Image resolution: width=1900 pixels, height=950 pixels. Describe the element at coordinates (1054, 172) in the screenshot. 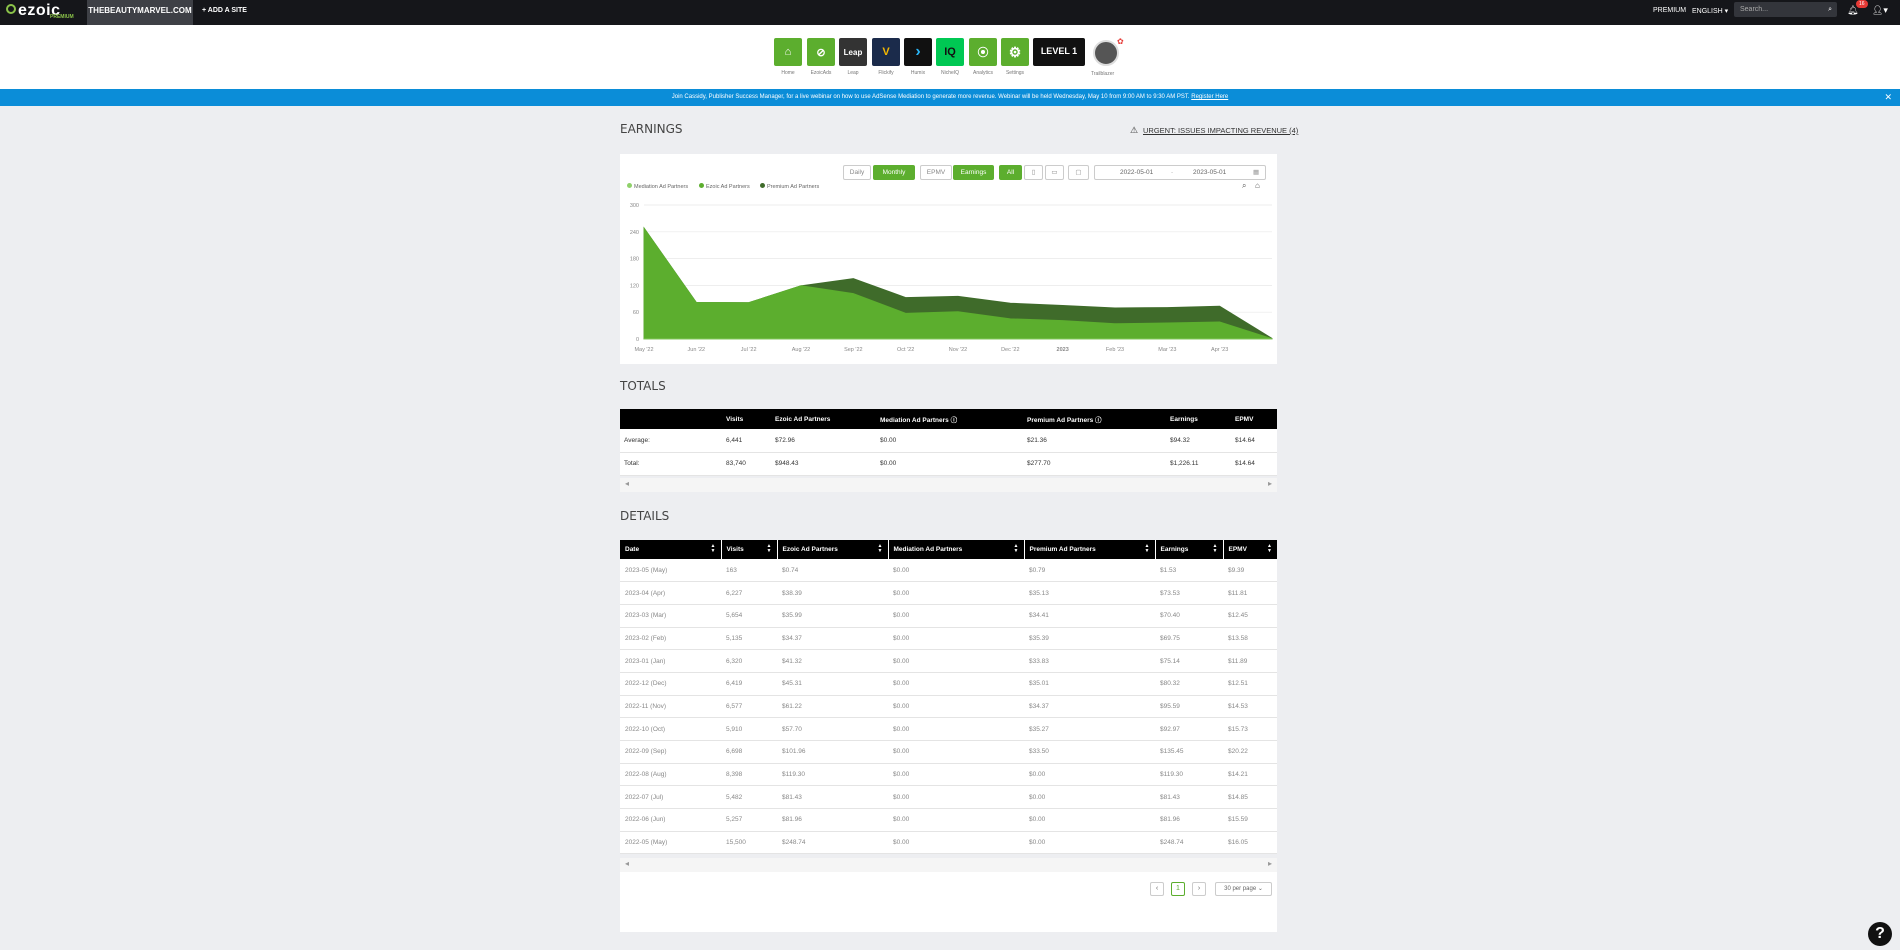

I see `tablet-device-icon: ▭` at that location.